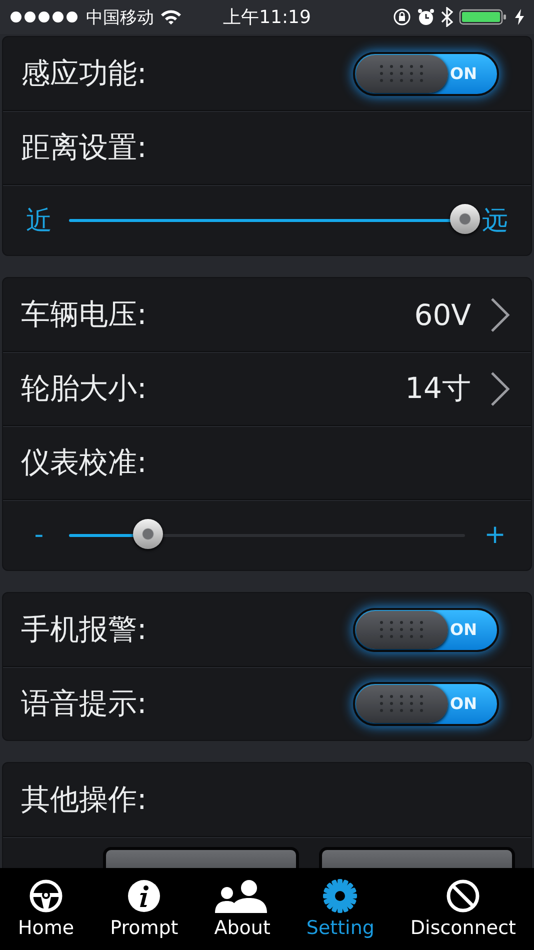 The image size is (534, 950). Describe the element at coordinates (120, 17) in the screenshot. I see `carrier-name: 中国移动` at that location.